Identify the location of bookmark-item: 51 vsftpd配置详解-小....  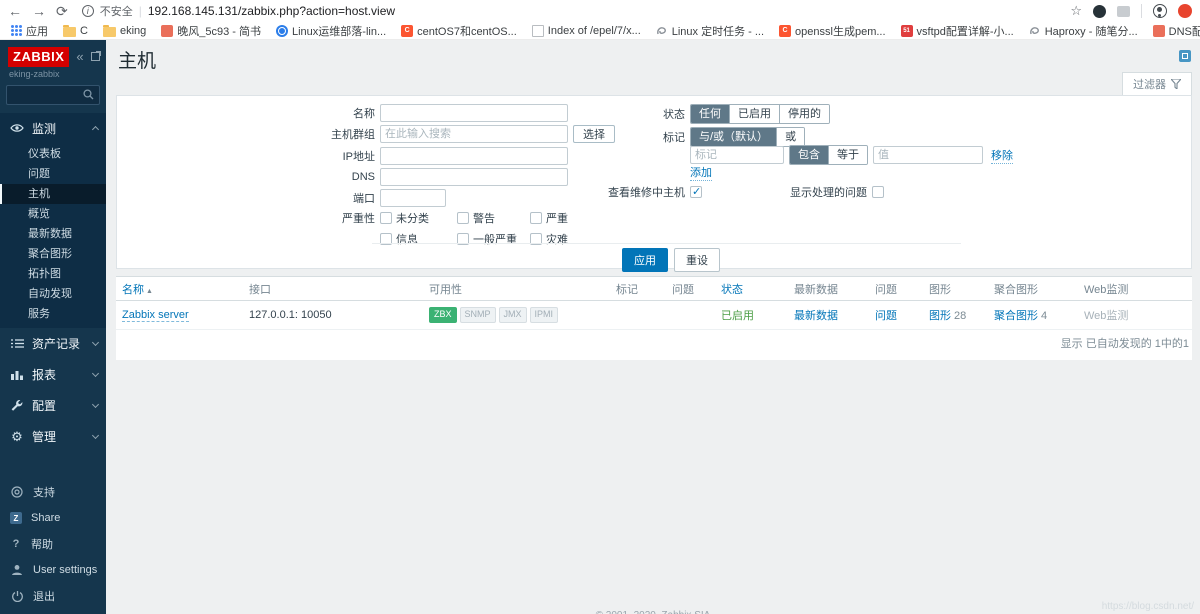
(957, 31).